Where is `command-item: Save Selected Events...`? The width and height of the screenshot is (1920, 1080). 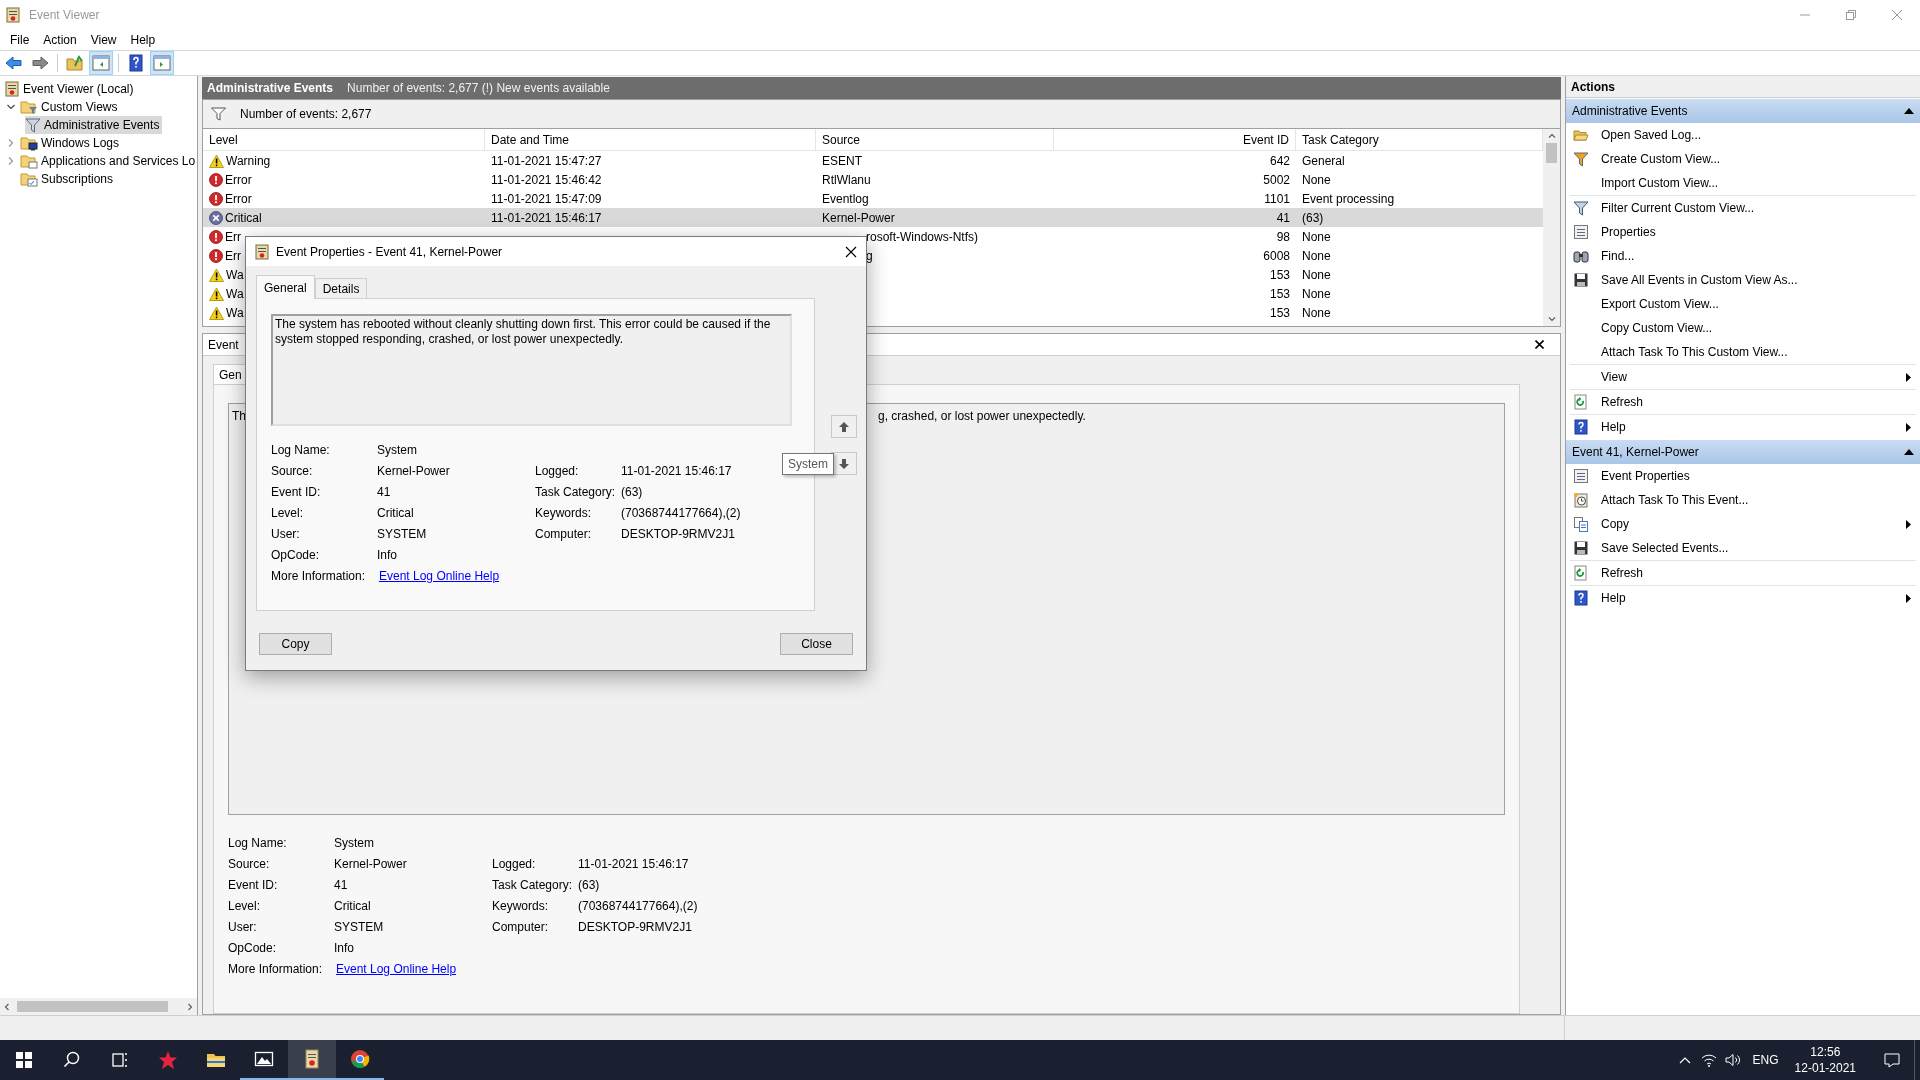 command-item: Save Selected Events... is located at coordinates (1743, 548).